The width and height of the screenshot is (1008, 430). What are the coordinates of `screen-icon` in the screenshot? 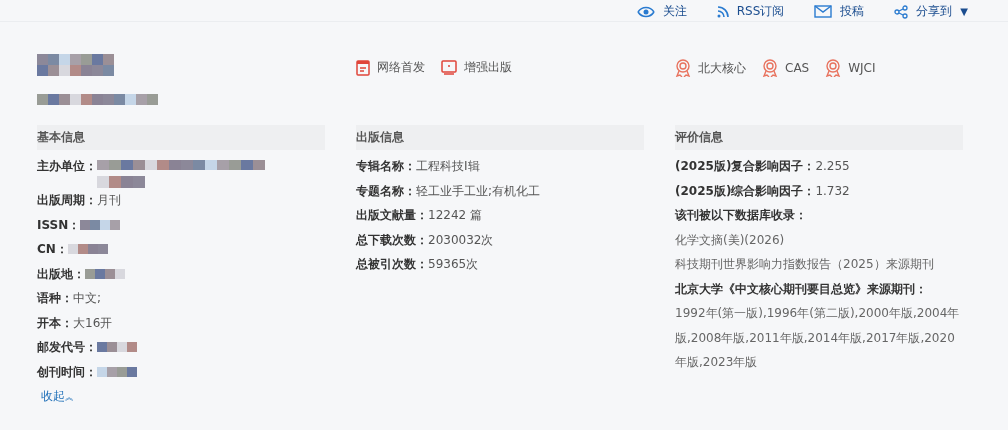 It's located at (449, 67).